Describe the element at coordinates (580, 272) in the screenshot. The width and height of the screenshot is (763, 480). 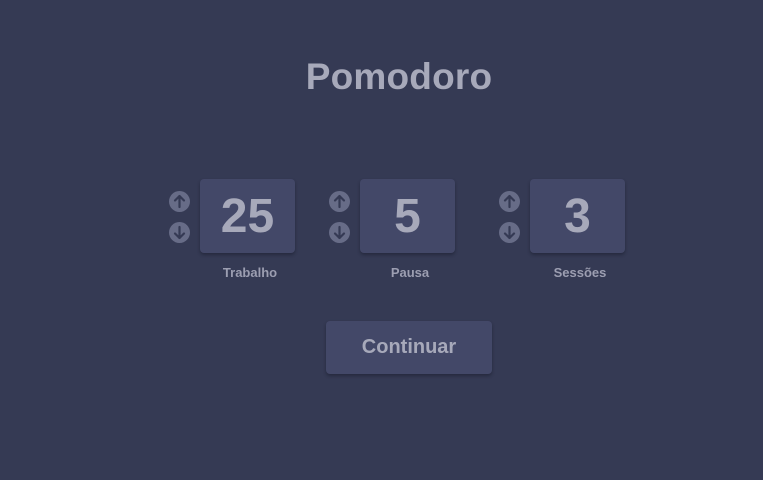
I see `sessions-label: Sessões` at that location.